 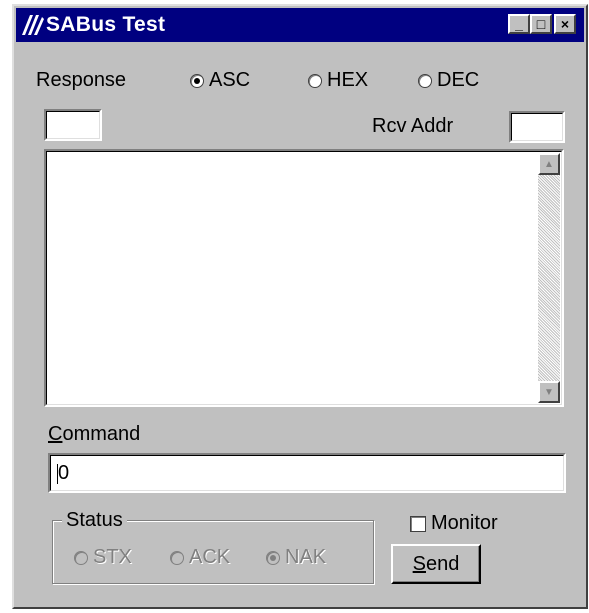 What do you see at coordinates (307, 473) in the screenshot?
I see `command-input: 0` at bounding box center [307, 473].